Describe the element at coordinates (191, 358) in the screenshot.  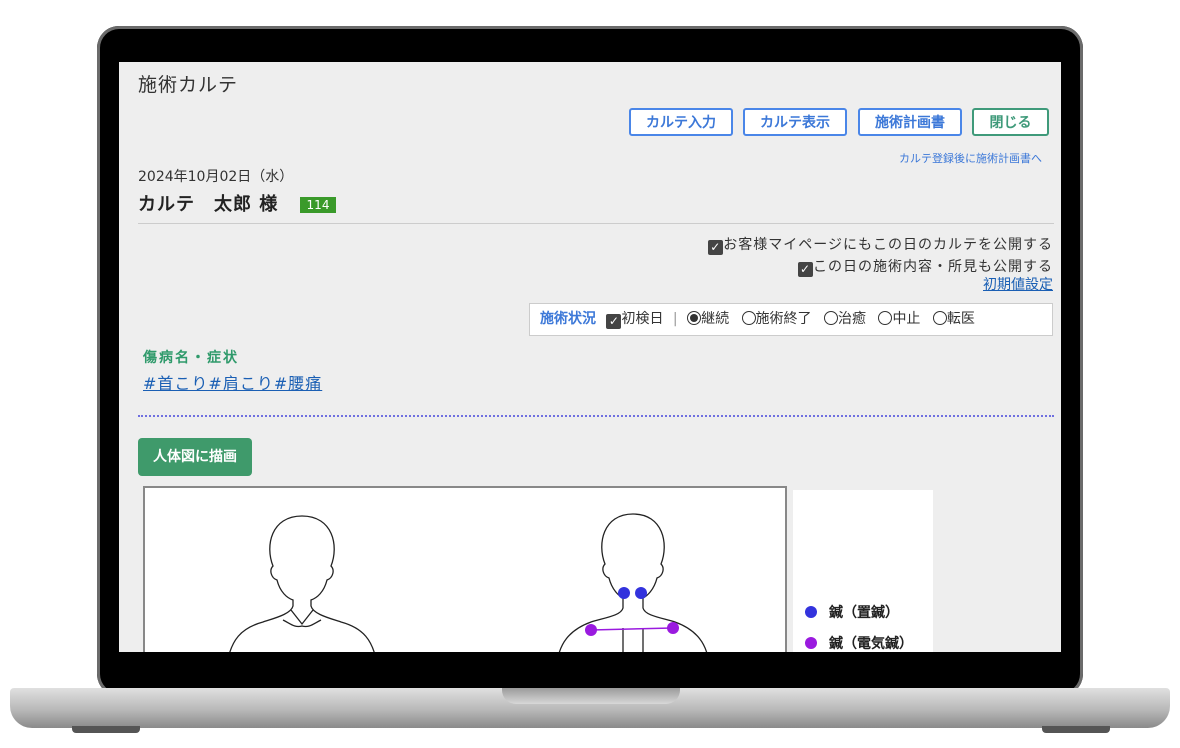
I see `diagnosis-heading: 傷病名・症状` at that location.